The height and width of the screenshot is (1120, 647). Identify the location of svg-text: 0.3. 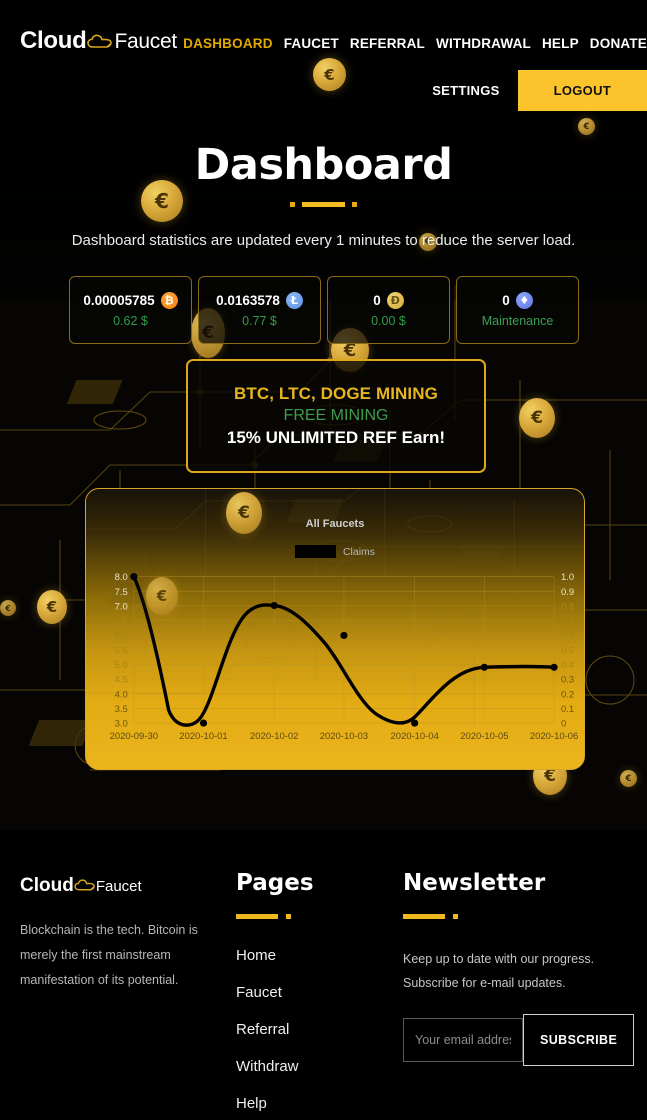
(567, 680).